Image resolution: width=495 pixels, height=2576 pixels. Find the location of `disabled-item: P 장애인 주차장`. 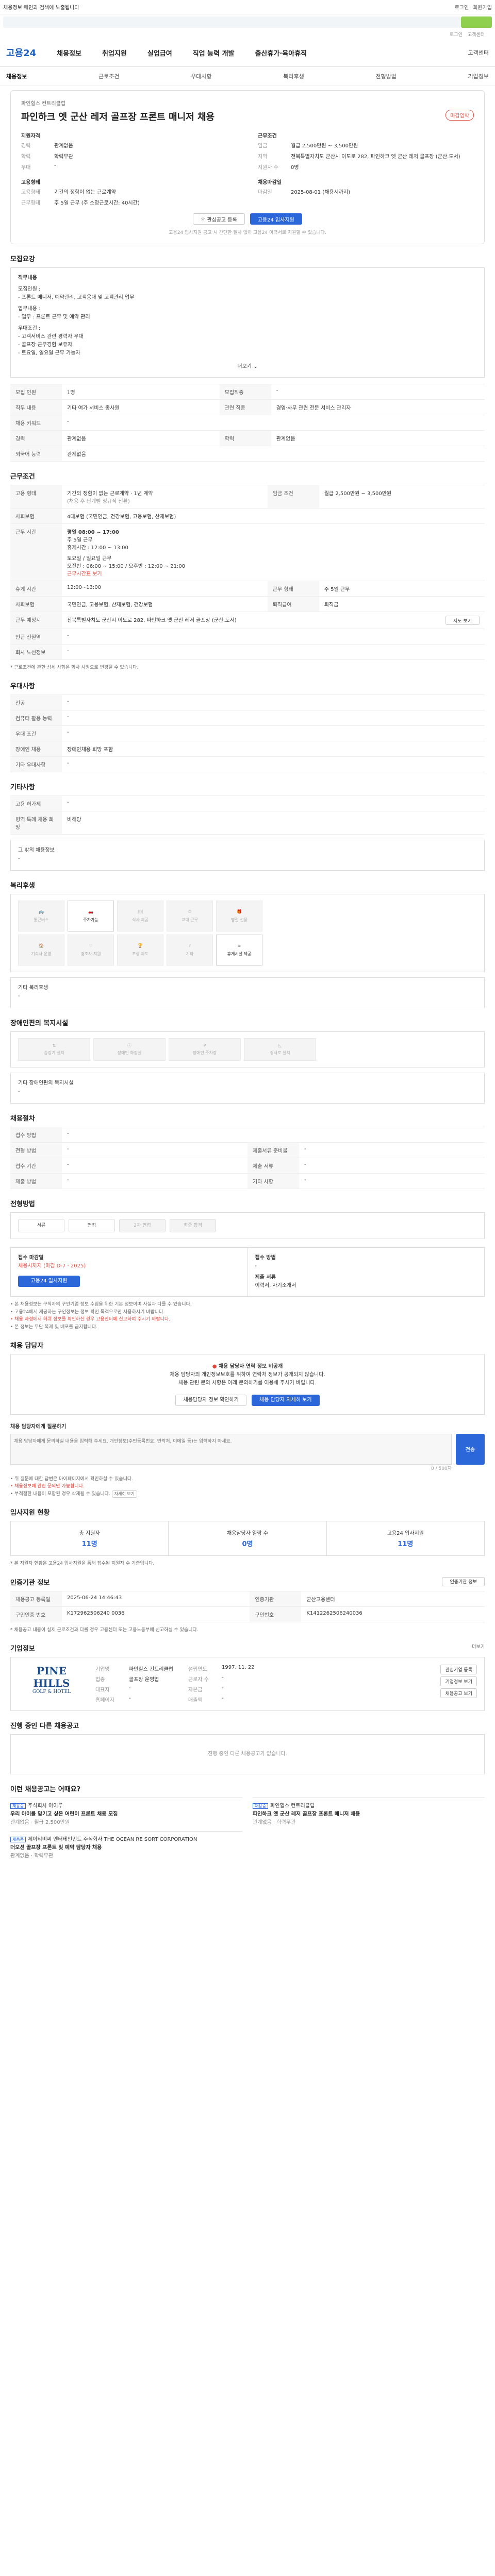

disabled-item: P 장애인 주차장 is located at coordinates (205, 1049).